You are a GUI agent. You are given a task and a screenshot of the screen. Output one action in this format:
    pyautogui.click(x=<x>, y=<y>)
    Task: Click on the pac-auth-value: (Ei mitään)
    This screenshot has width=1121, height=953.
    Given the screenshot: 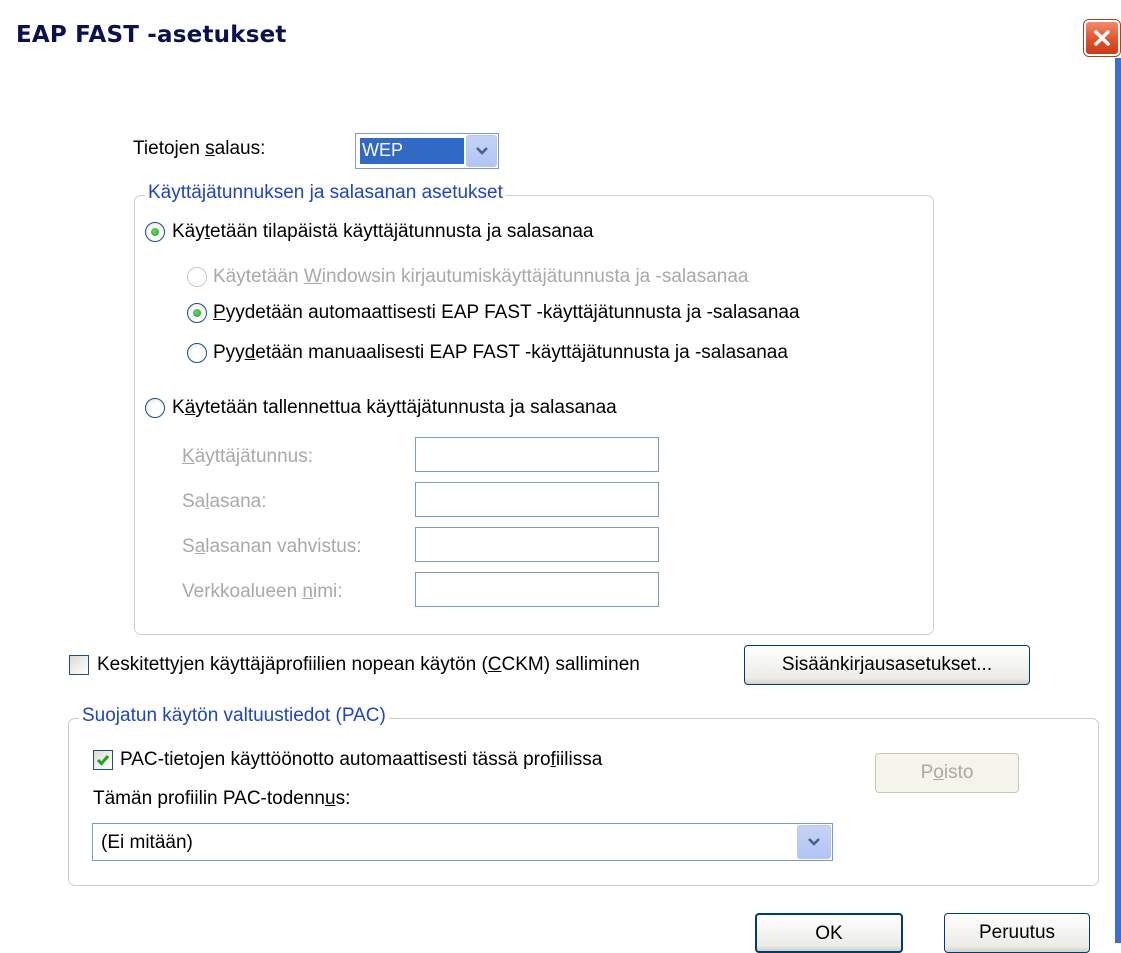 What is the action you would take?
    pyautogui.click(x=147, y=842)
    